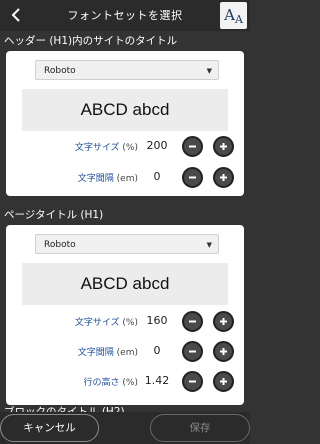 The image size is (320, 444). What do you see at coordinates (157, 380) in the screenshot?
I see `line-height-value: 1.42` at bounding box center [157, 380].